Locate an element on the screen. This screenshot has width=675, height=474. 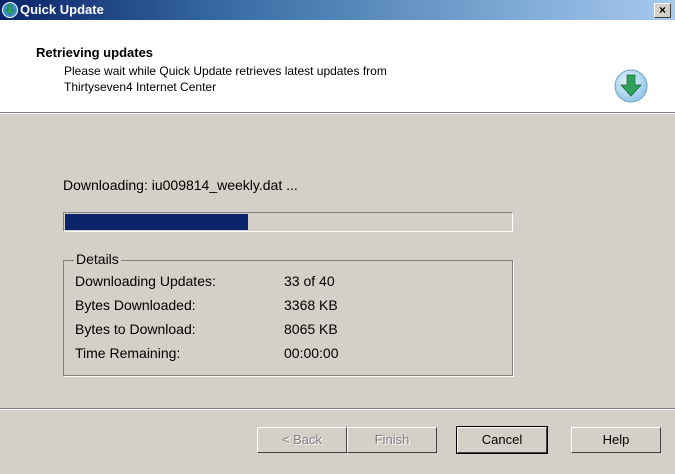
close-button: × is located at coordinates (662, 10).